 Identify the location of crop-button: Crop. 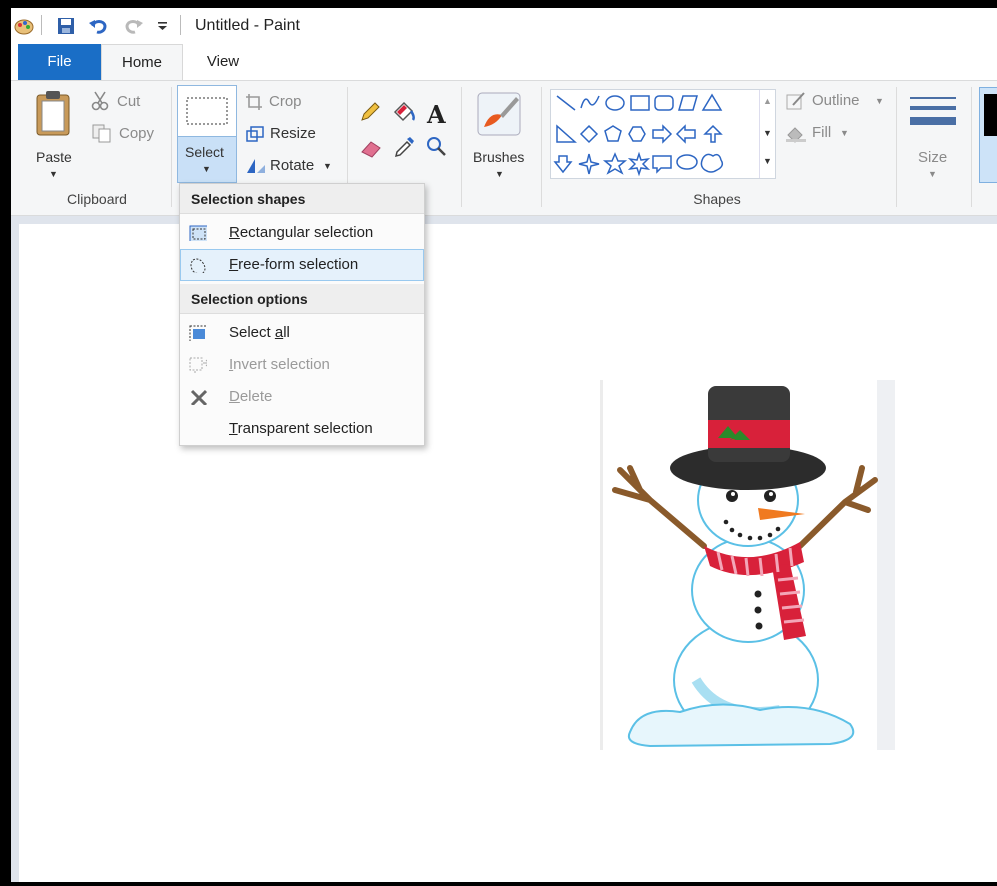
(285, 102).